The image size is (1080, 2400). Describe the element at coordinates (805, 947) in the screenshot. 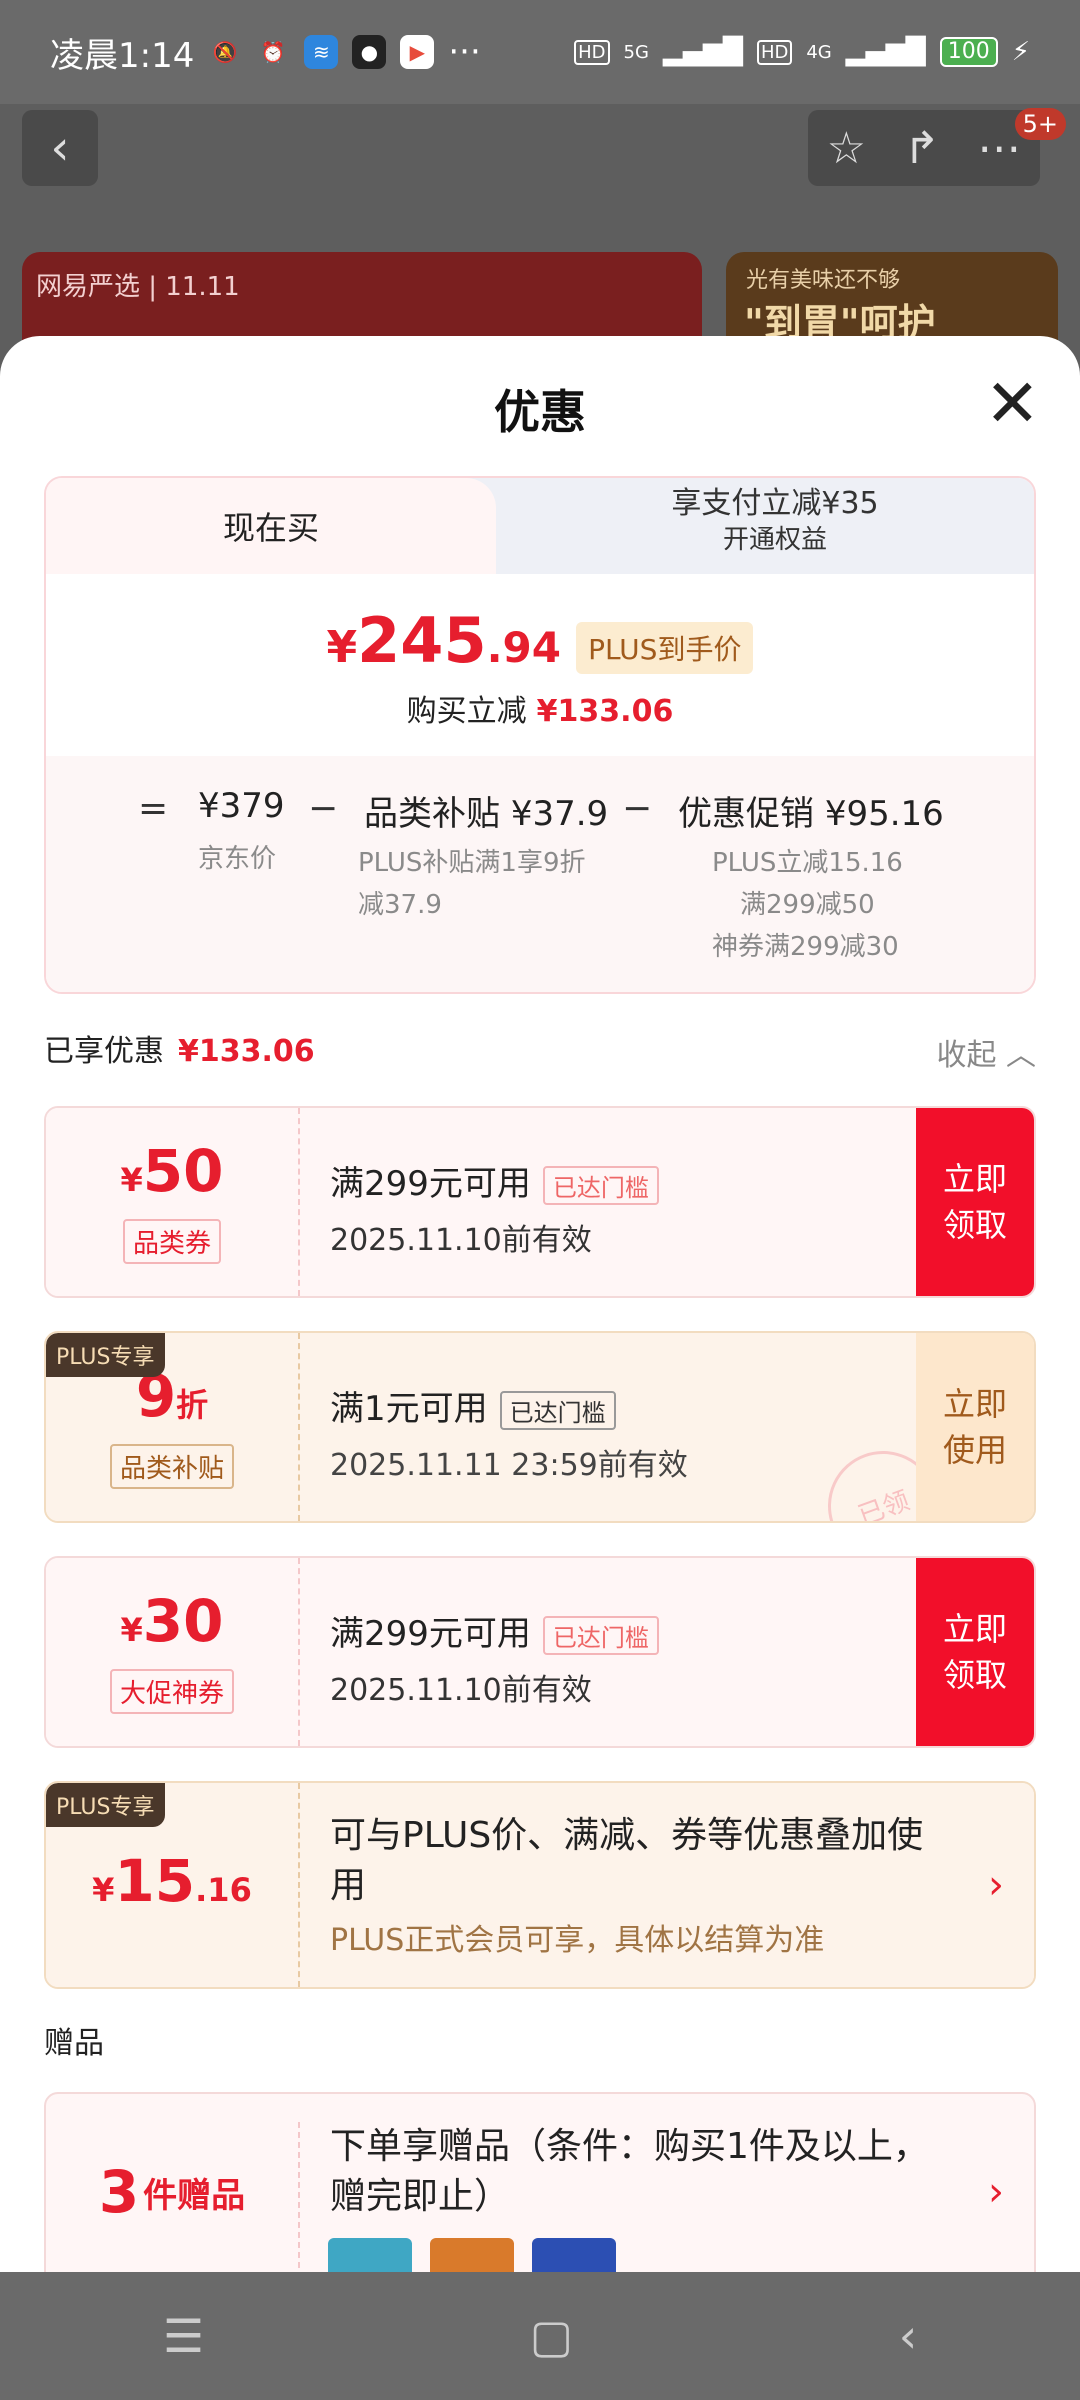

I see `promo-detail-3: 神券满299减30` at that location.